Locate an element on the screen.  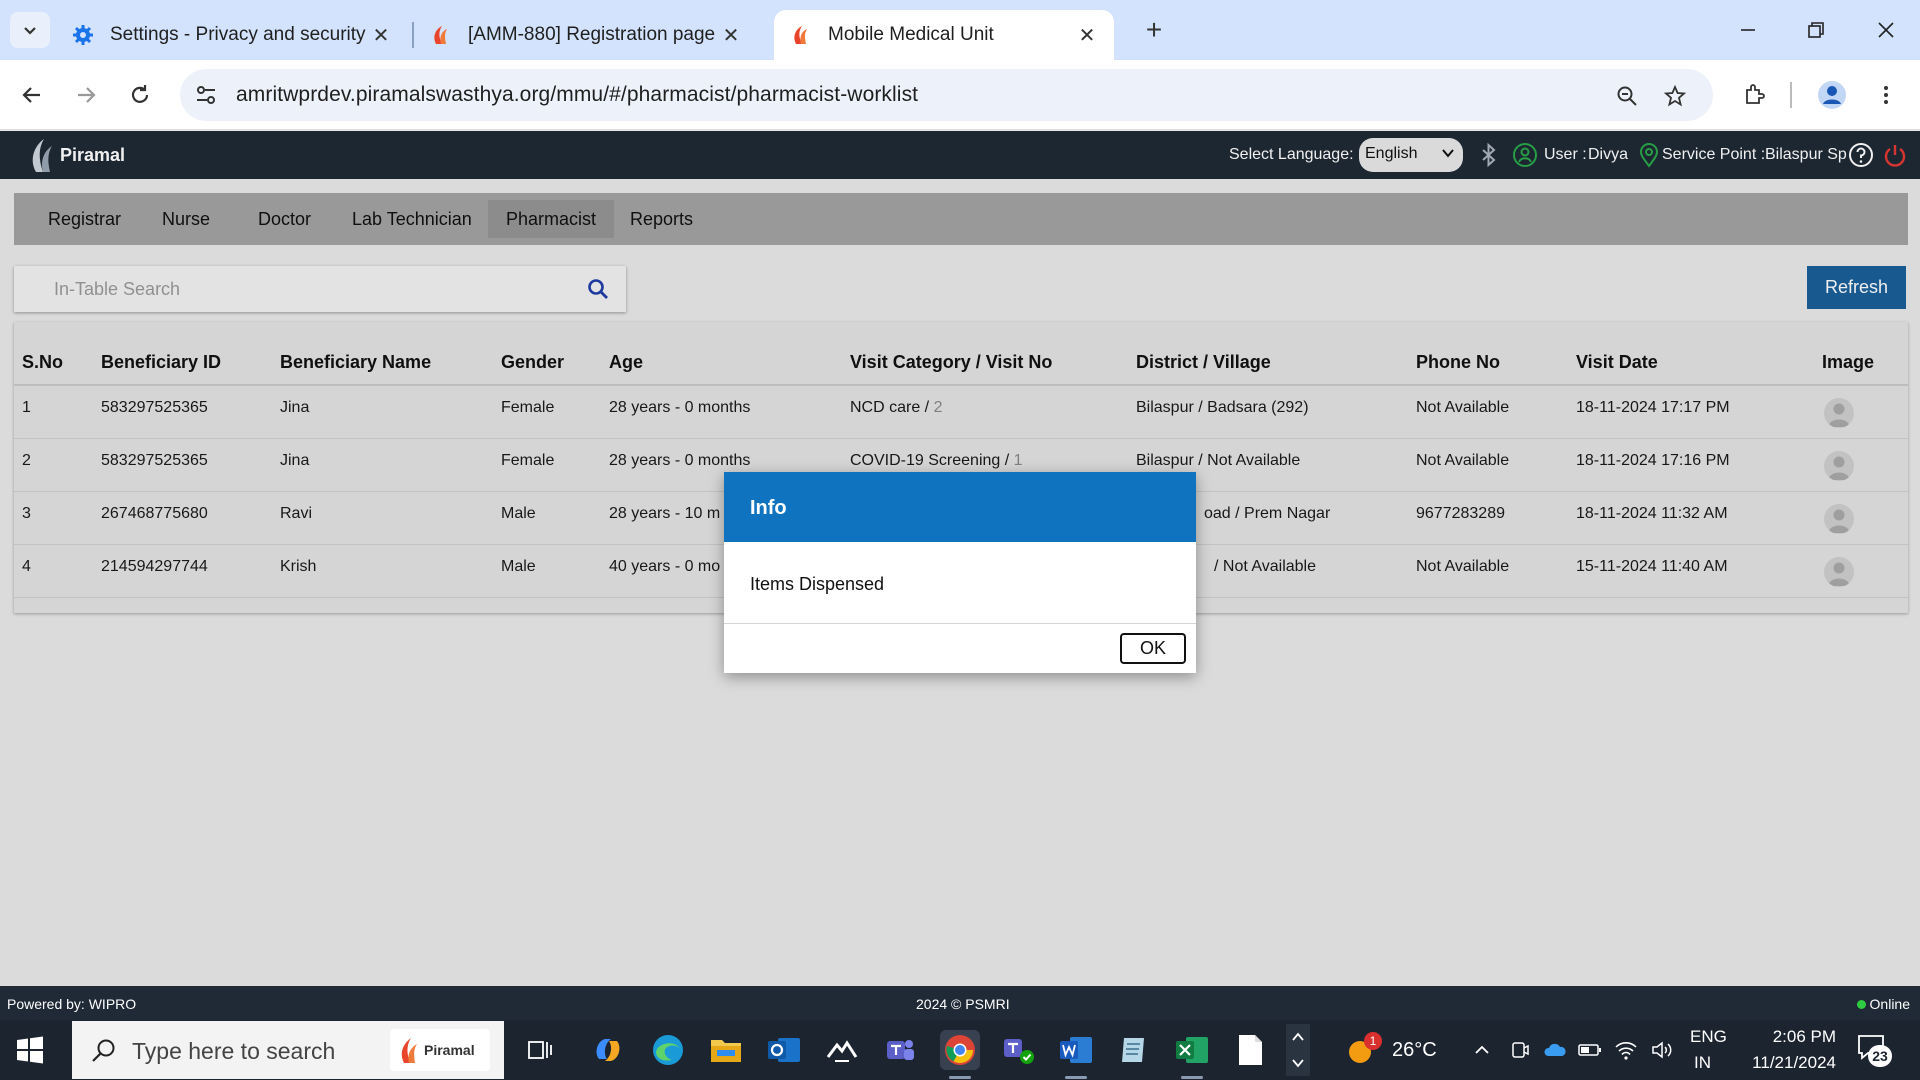
sun-icon: 1 is located at coordinates (1364, 1049).